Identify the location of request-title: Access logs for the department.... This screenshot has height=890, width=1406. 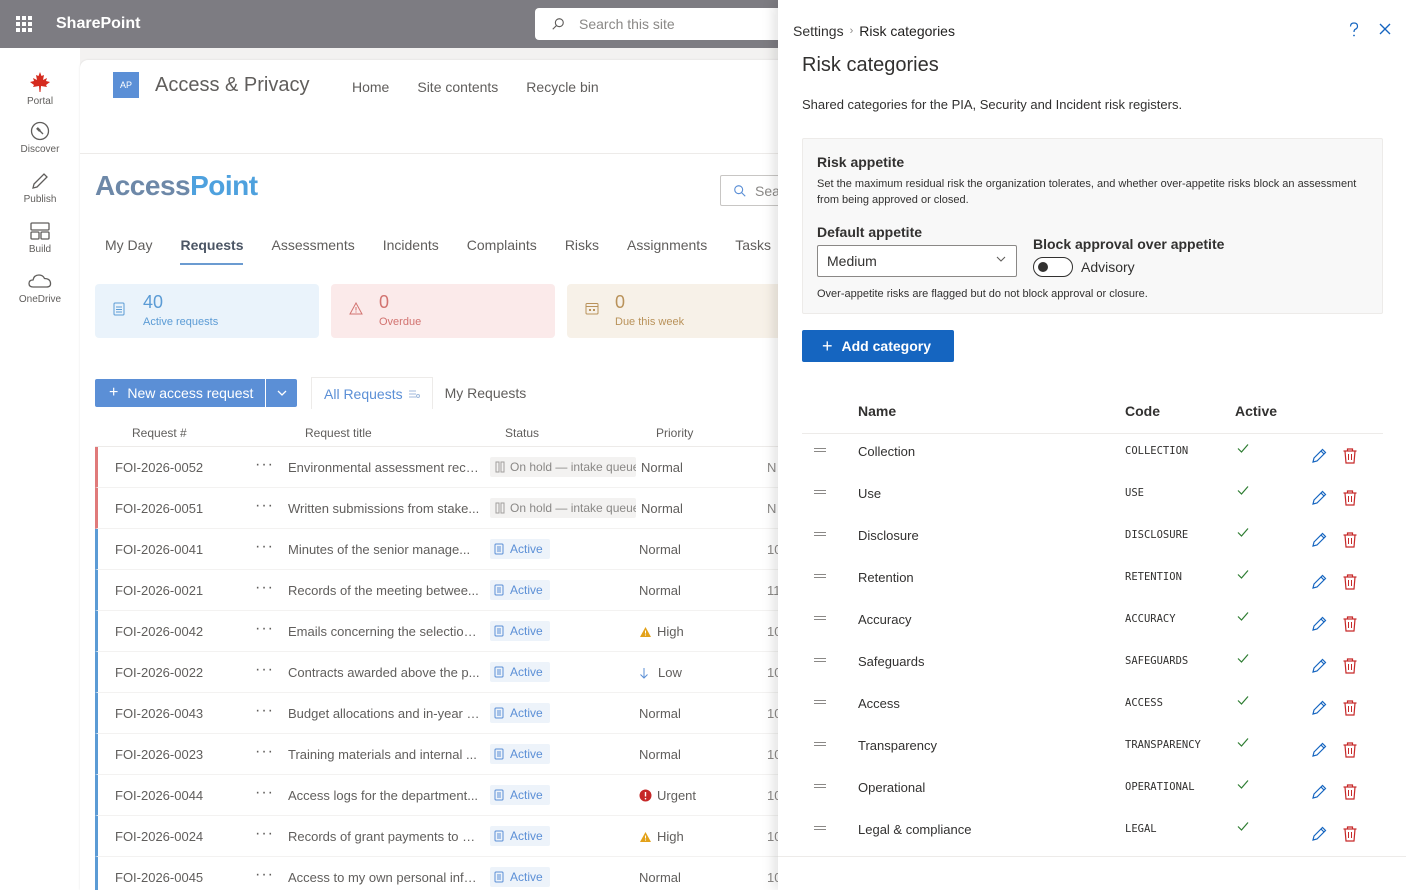
(384, 795).